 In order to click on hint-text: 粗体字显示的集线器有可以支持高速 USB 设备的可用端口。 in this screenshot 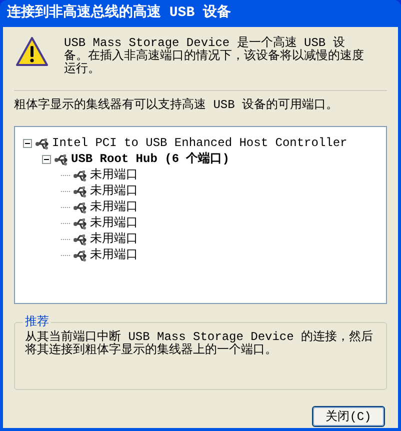, I will do `click(177, 105)`.